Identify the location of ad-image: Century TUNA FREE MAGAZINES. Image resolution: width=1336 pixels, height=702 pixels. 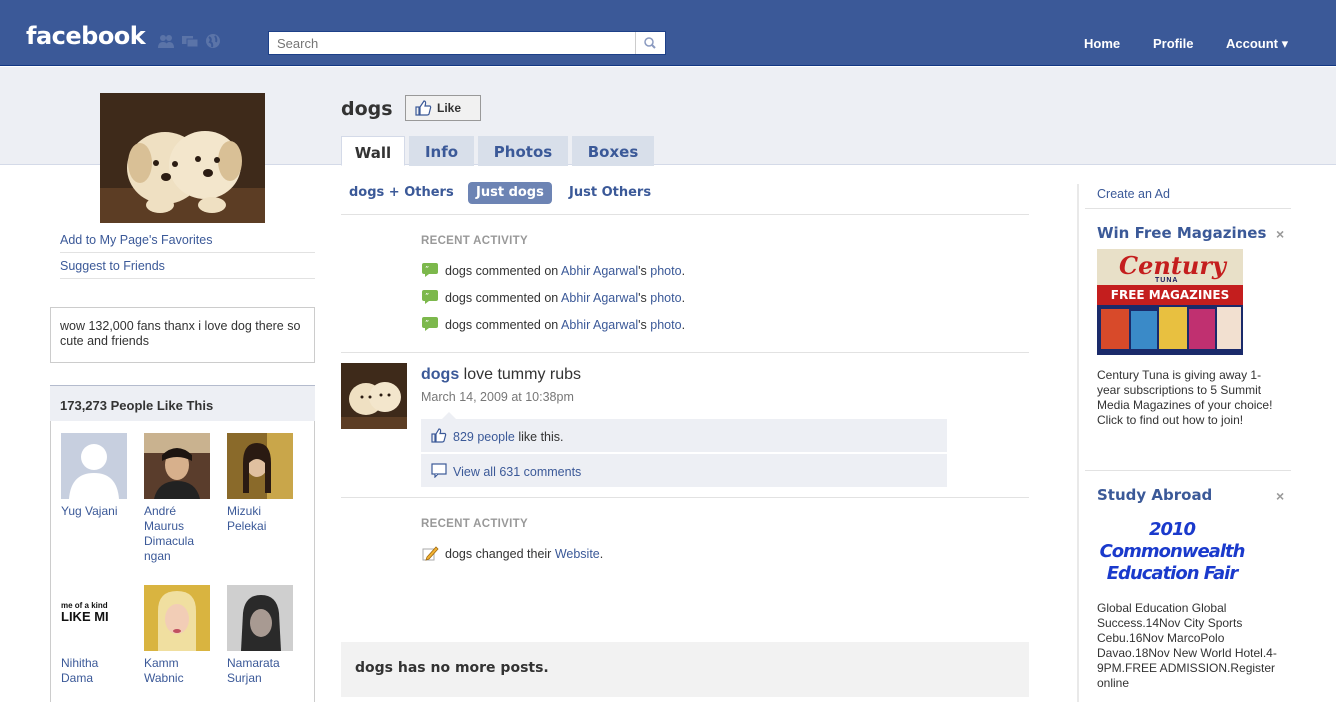
(1170, 302).